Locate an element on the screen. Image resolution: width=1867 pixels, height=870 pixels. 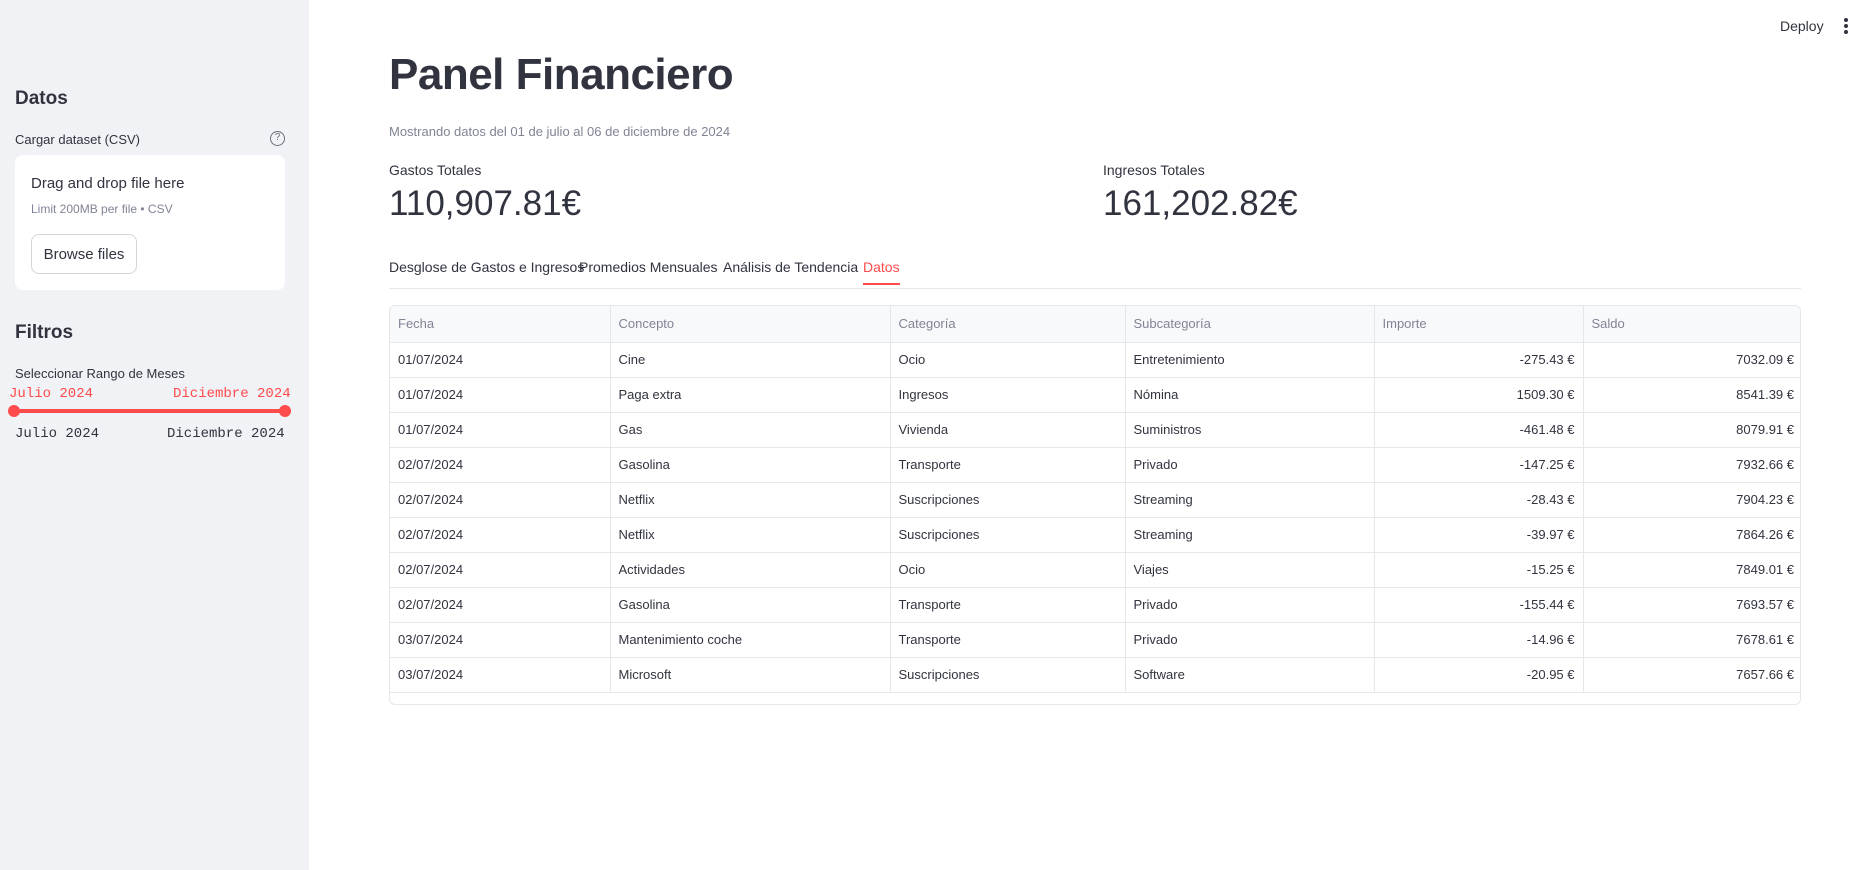
cell-saldo: 7904.23 € is located at coordinates (1691, 500).